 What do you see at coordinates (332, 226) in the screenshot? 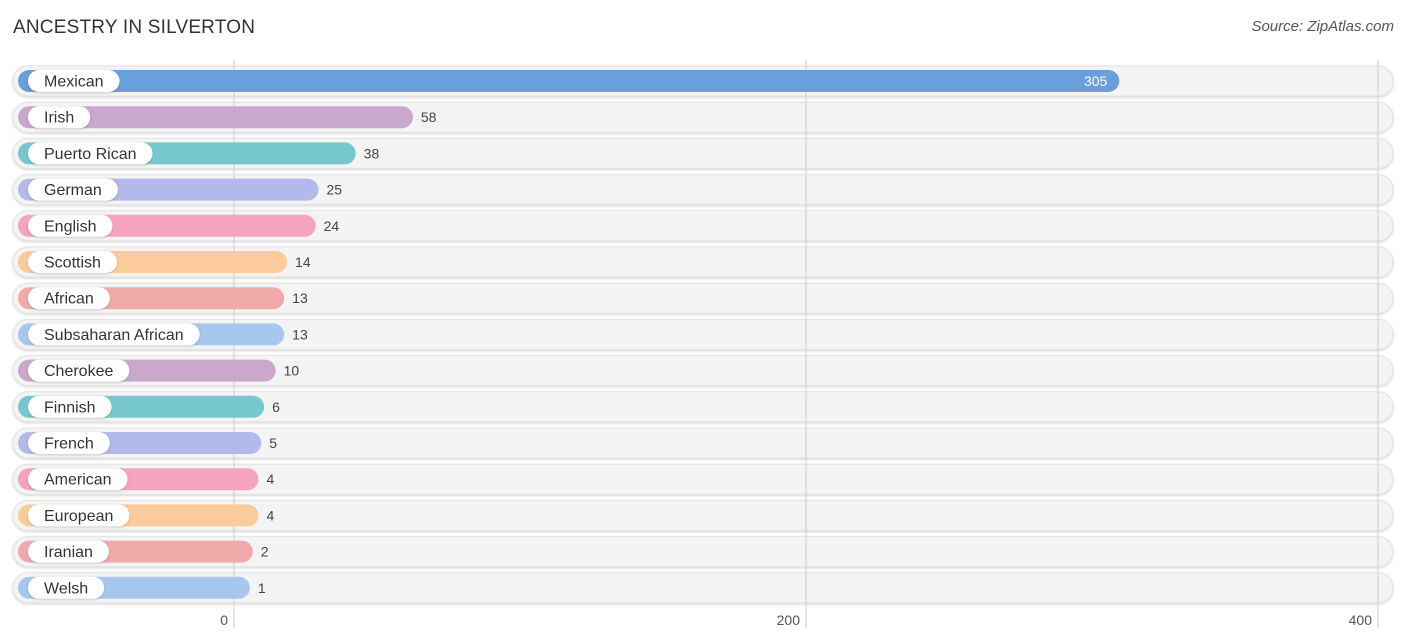
I see `value-label: 24` at bounding box center [332, 226].